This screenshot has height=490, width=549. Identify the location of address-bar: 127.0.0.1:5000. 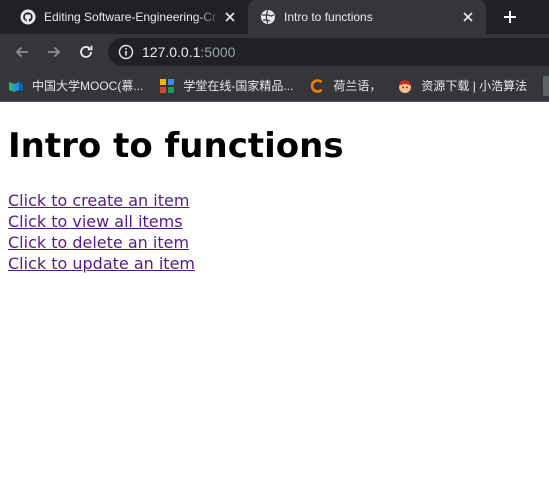
(328, 52).